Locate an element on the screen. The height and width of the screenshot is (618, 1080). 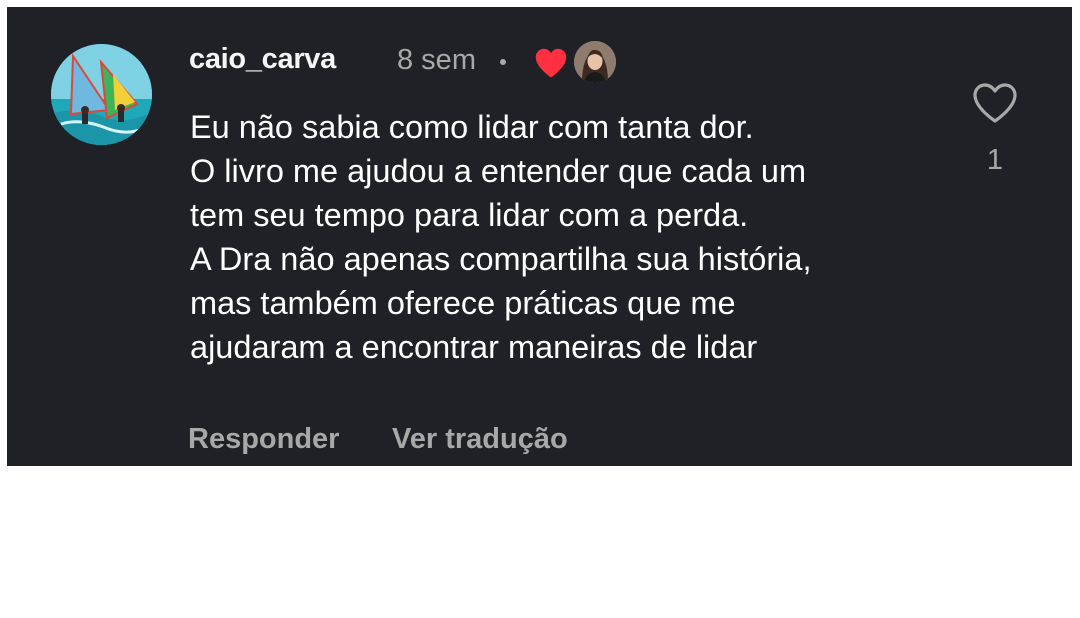
comment-line: ajudaram a encontrar maneiras de lidar is located at coordinates (474, 347).